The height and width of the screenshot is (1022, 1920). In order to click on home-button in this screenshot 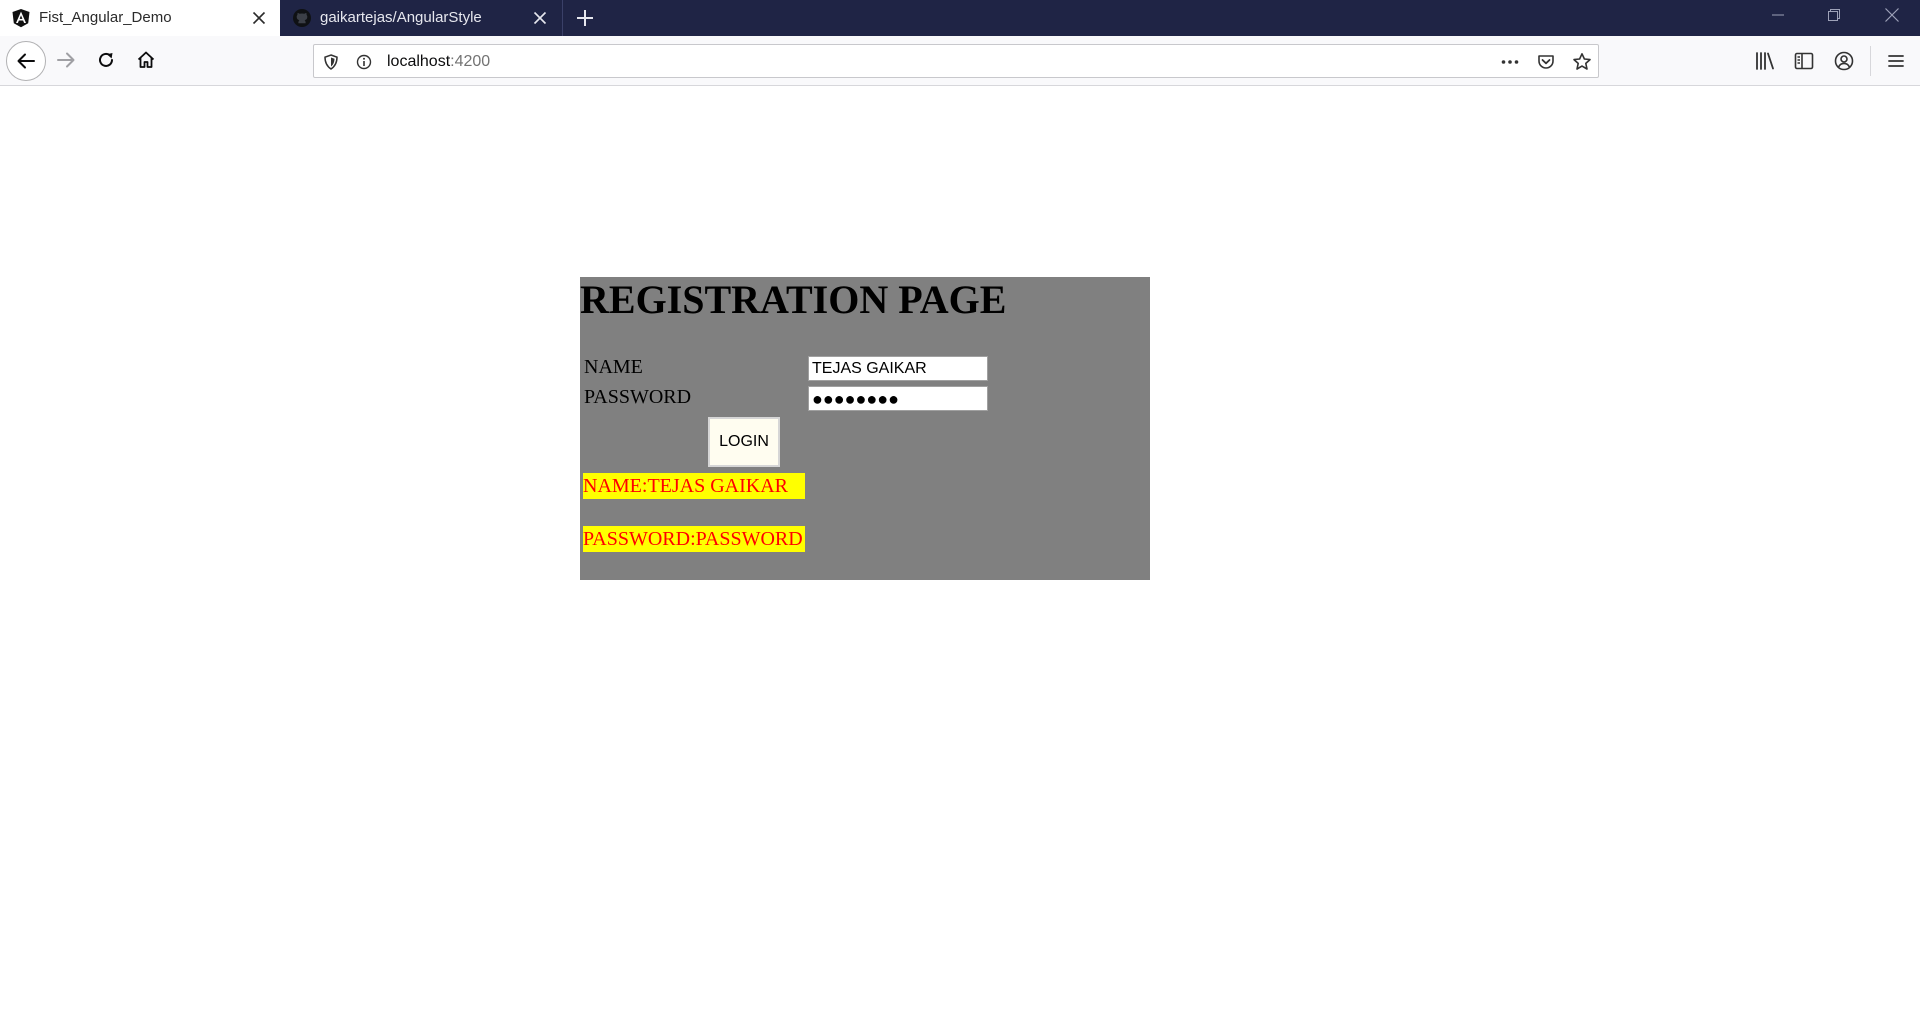, I will do `click(146, 60)`.